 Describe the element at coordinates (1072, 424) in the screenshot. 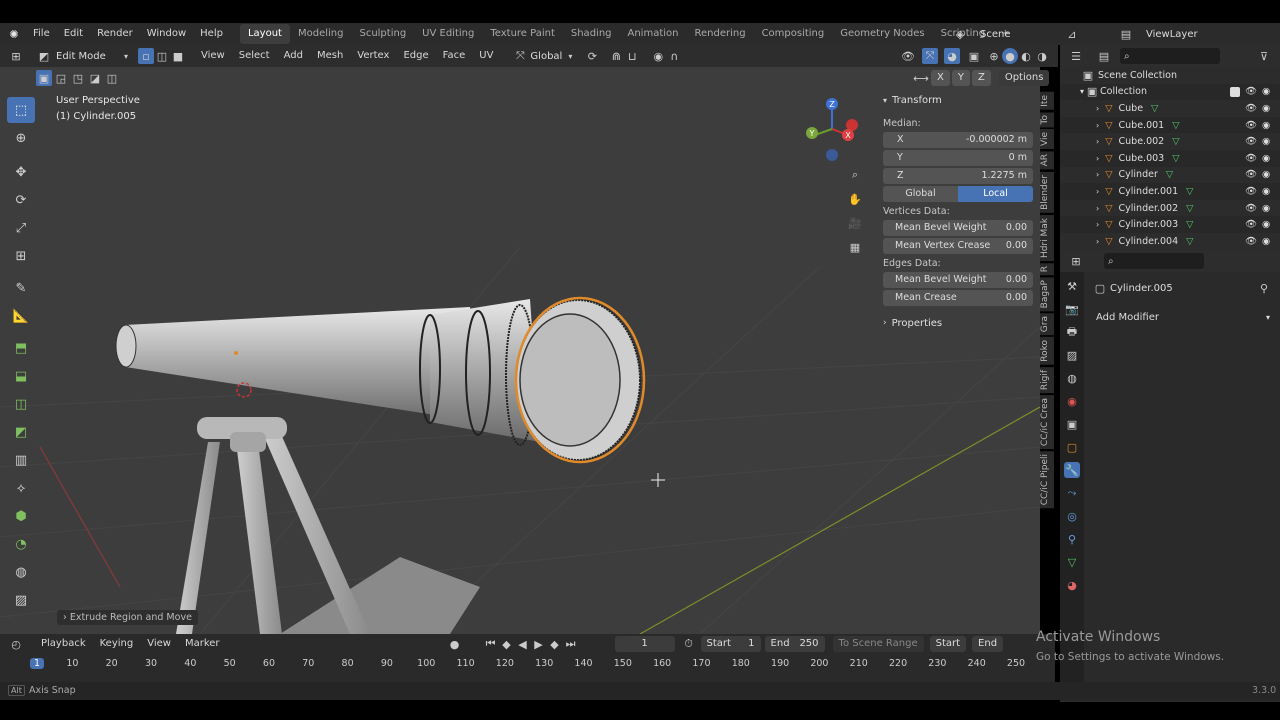

I see `collection-props-icon: ▣` at that location.